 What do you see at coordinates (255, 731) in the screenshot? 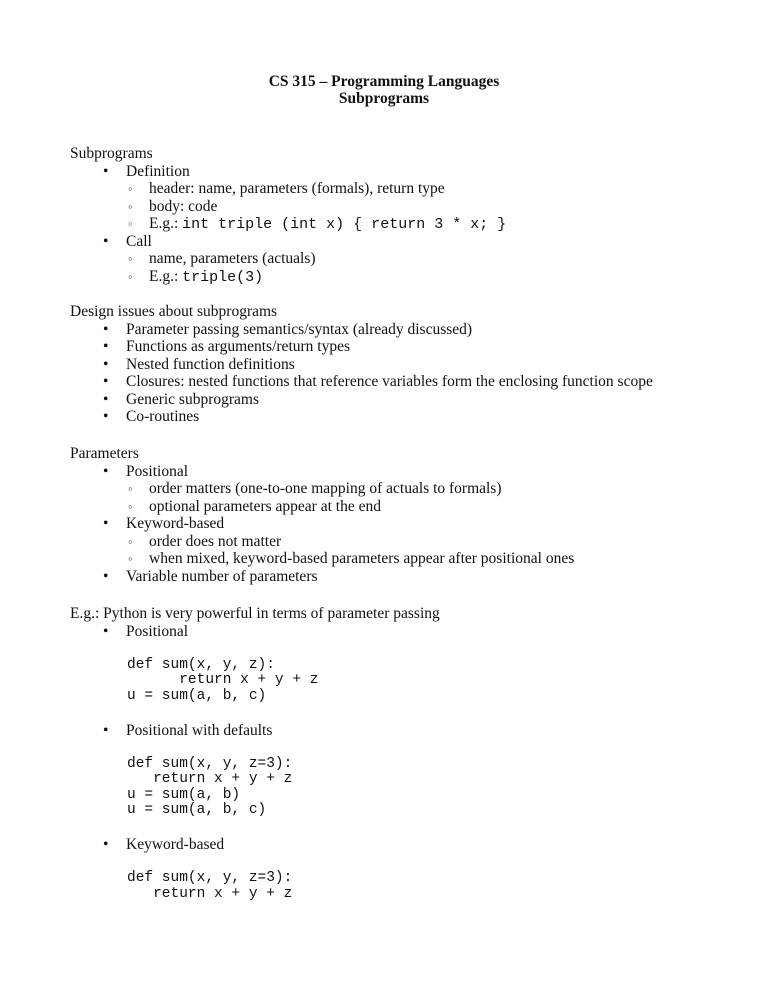
I see `list-item: Positional with defaults` at bounding box center [255, 731].